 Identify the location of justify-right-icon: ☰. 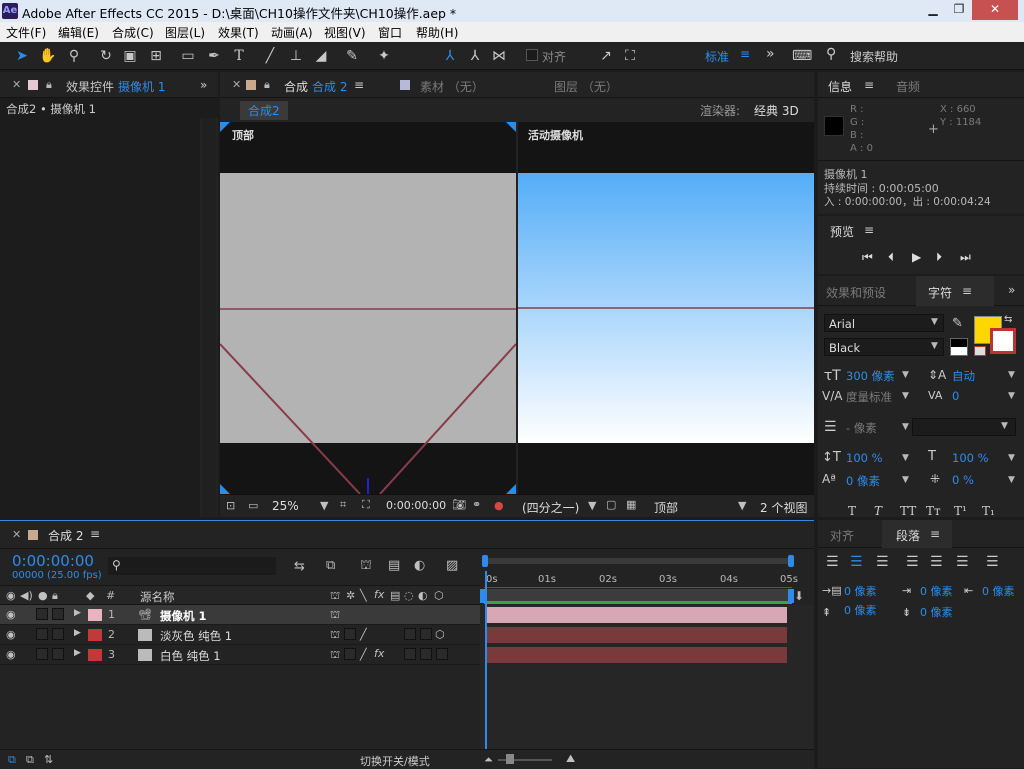
(962, 562).